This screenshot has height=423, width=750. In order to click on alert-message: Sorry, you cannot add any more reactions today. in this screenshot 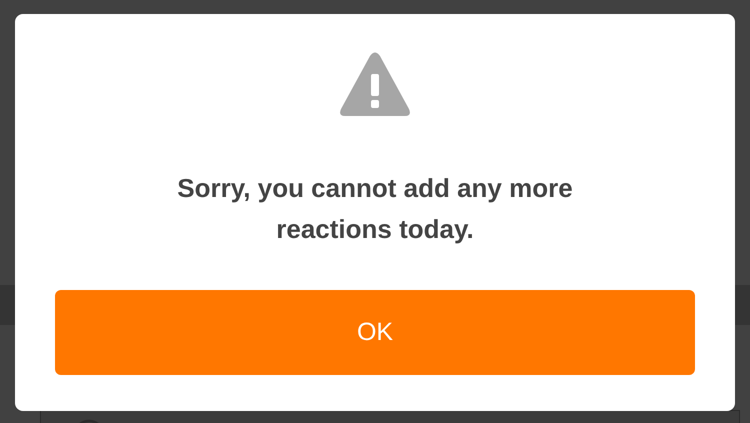, I will do `click(375, 209)`.